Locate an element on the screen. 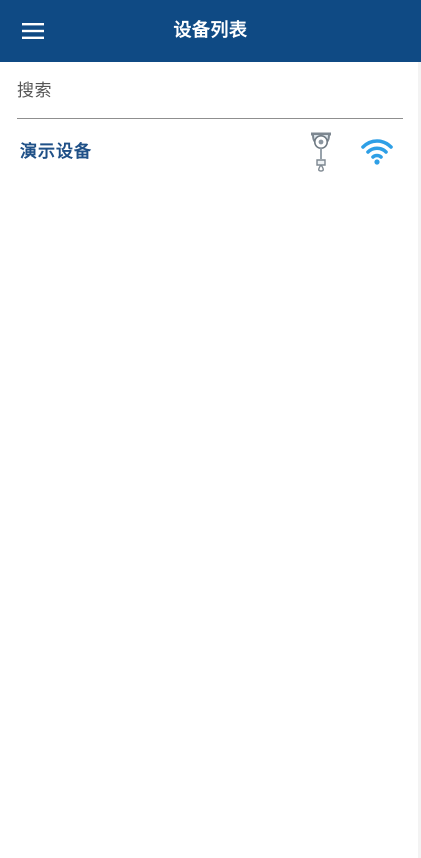  search-bar is located at coordinates (210, 90).